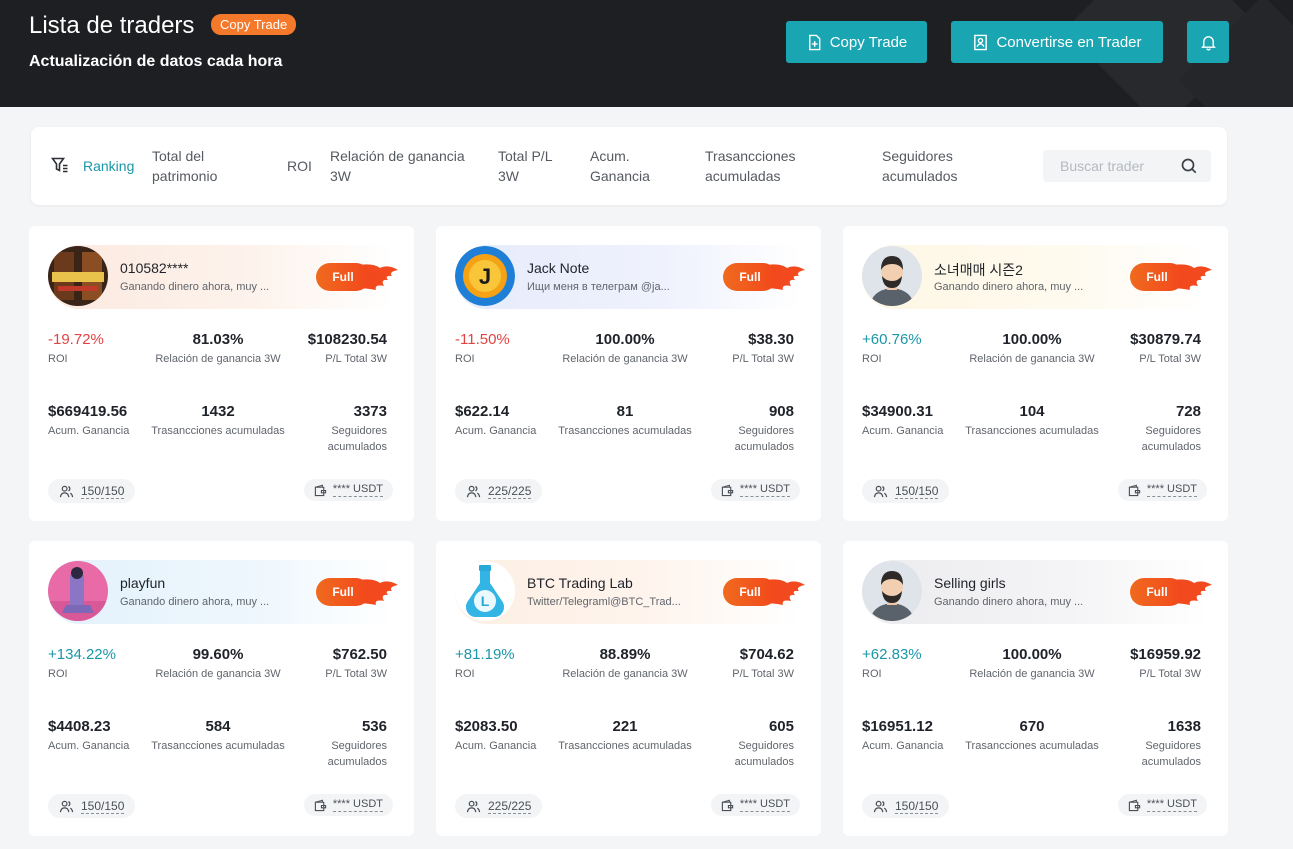 The width and height of the screenshot is (1293, 849). What do you see at coordinates (1208, 42) in the screenshot?
I see `notifications-button` at bounding box center [1208, 42].